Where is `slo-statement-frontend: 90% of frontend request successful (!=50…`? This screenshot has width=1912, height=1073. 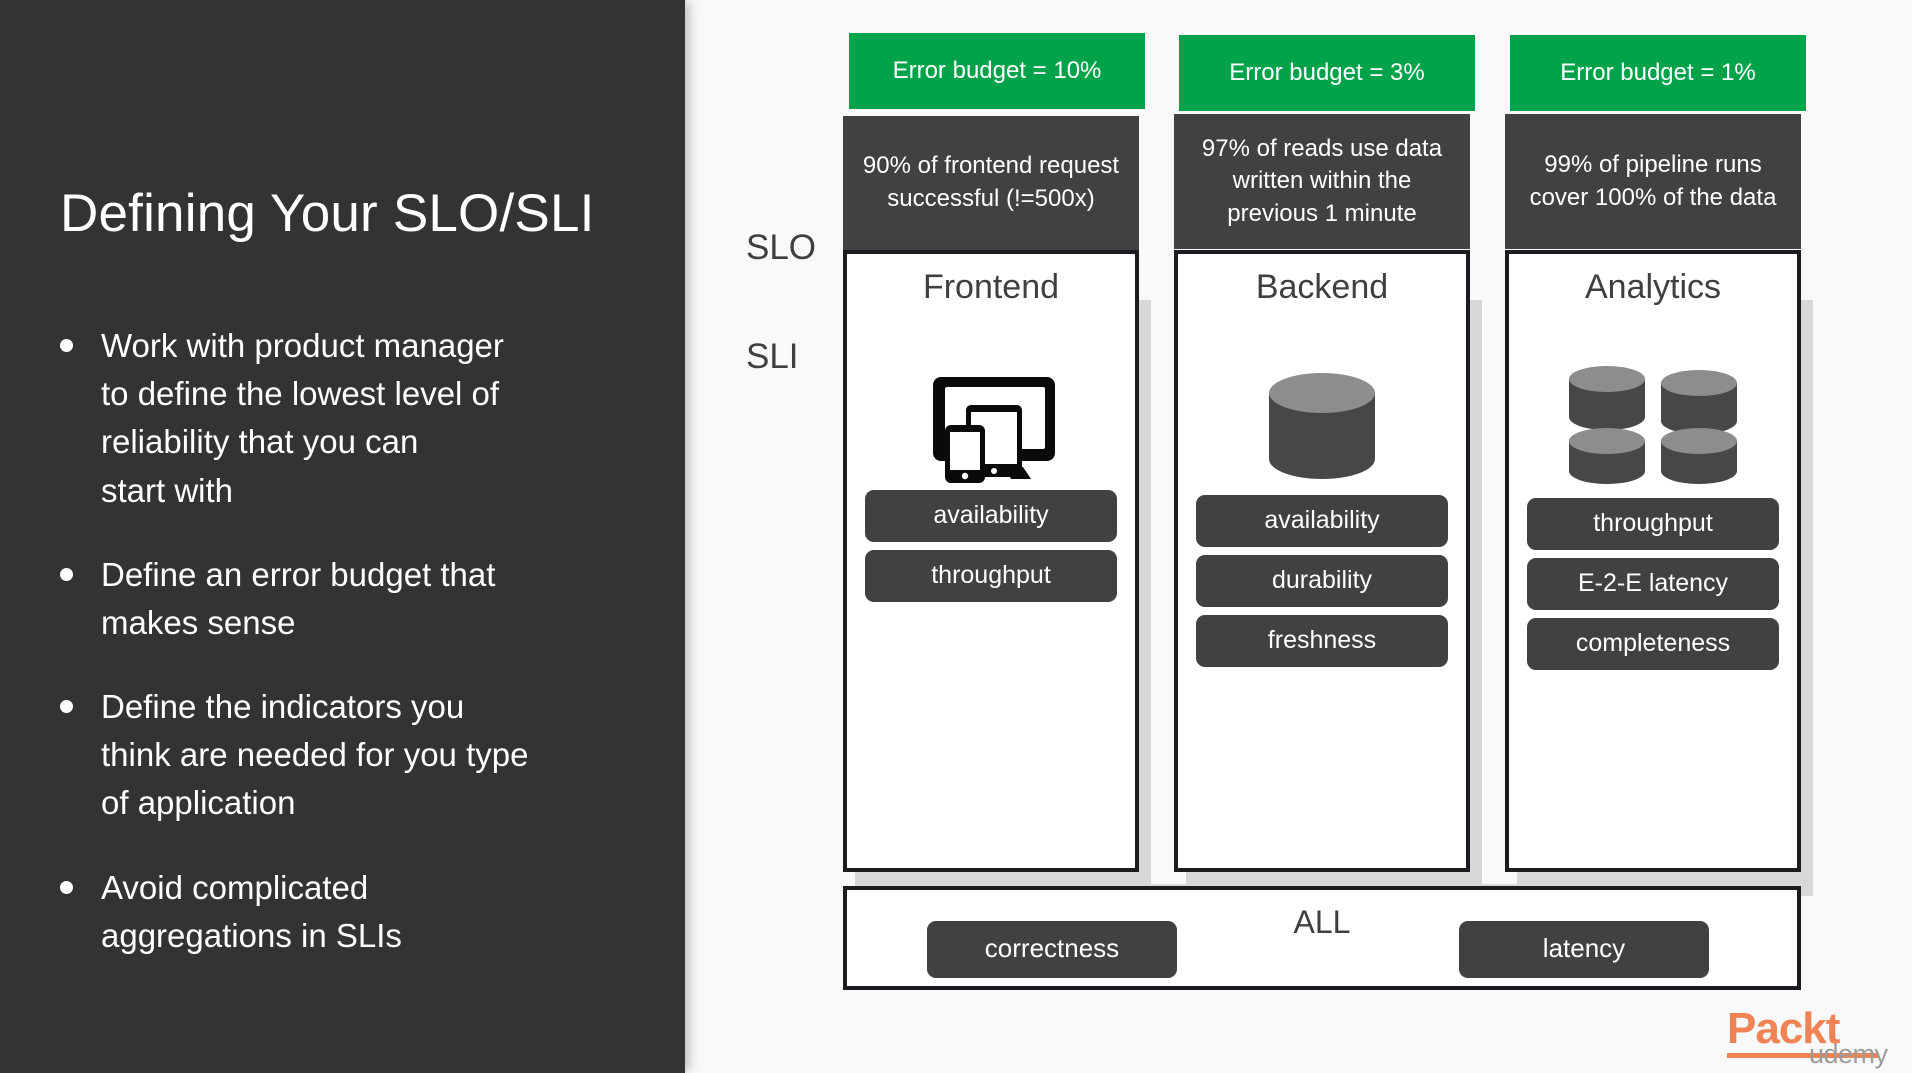 slo-statement-frontend: 90% of frontend request successful (!=50… is located at coordinates (991, 183).